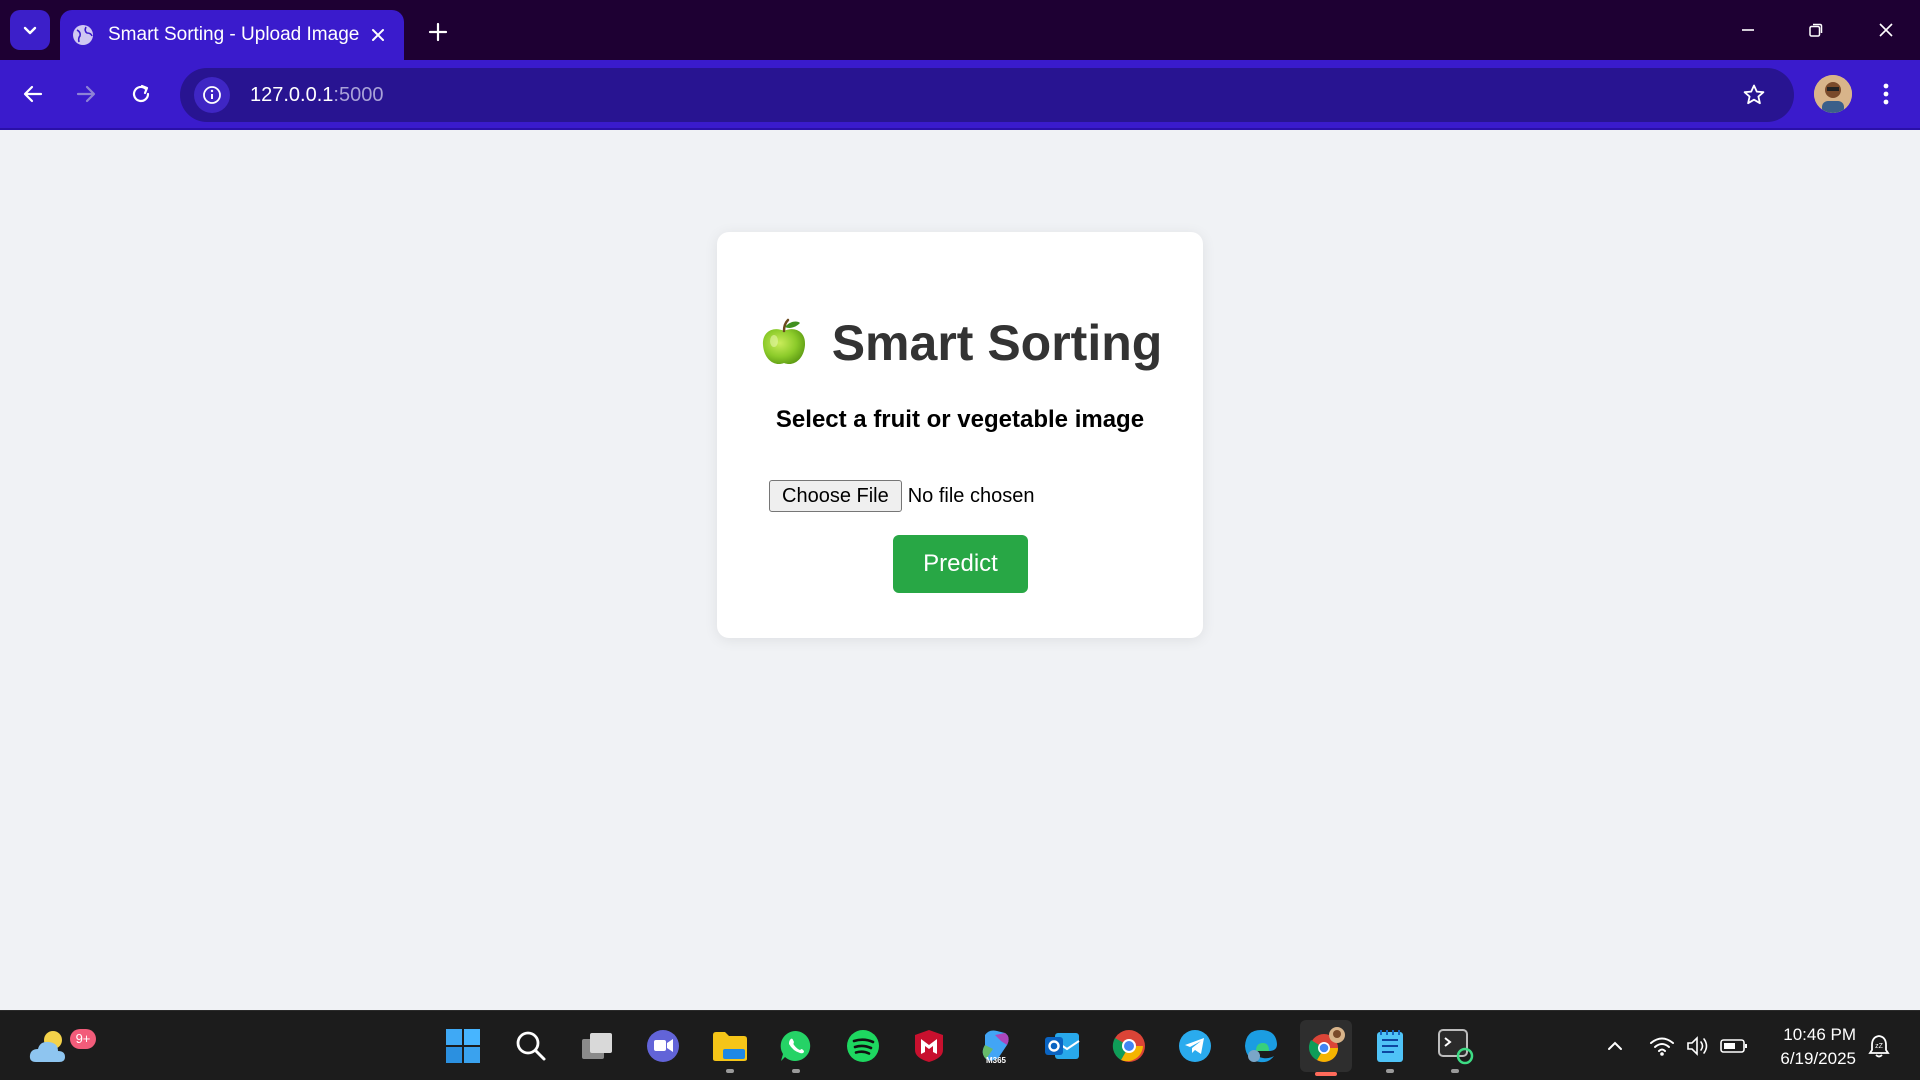 The image size is (1920, 1080). I want to click on more-vert-icon, so click(1886, 94).